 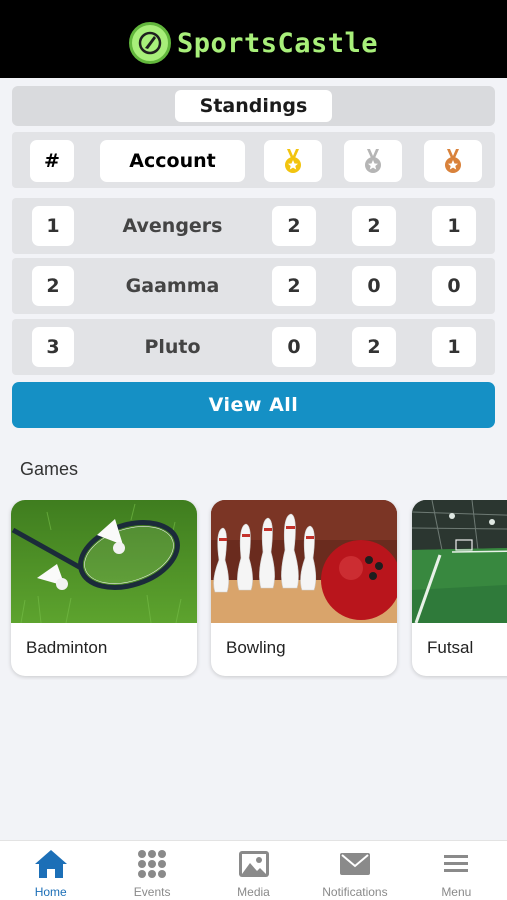 What do you see at coordinates (53, 226) in the screenshot?
I see `rank-cell: 1` at bounding box center [53, 226].